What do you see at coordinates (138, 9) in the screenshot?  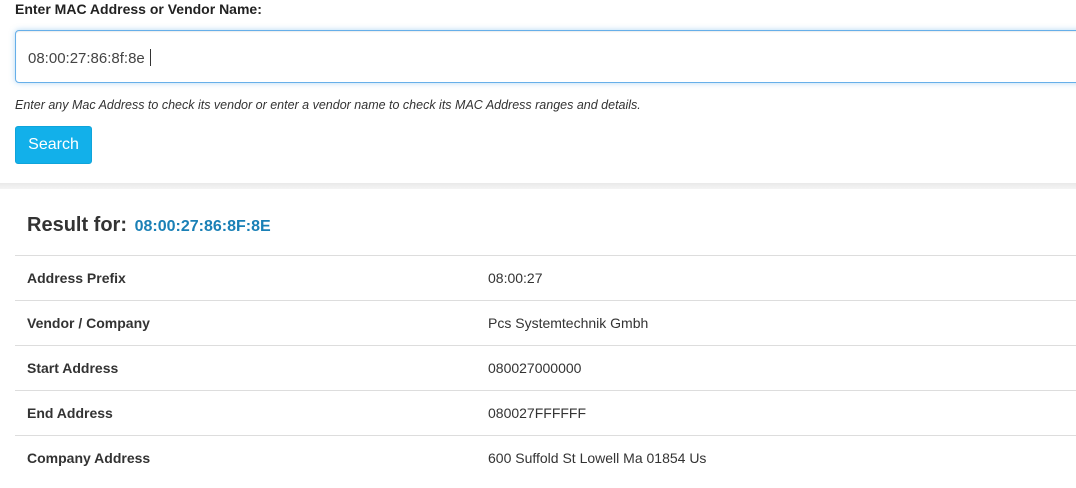 I see `search-field-label: Enter MAC Address or Vendor Name:` at bounding box center [138, 9].